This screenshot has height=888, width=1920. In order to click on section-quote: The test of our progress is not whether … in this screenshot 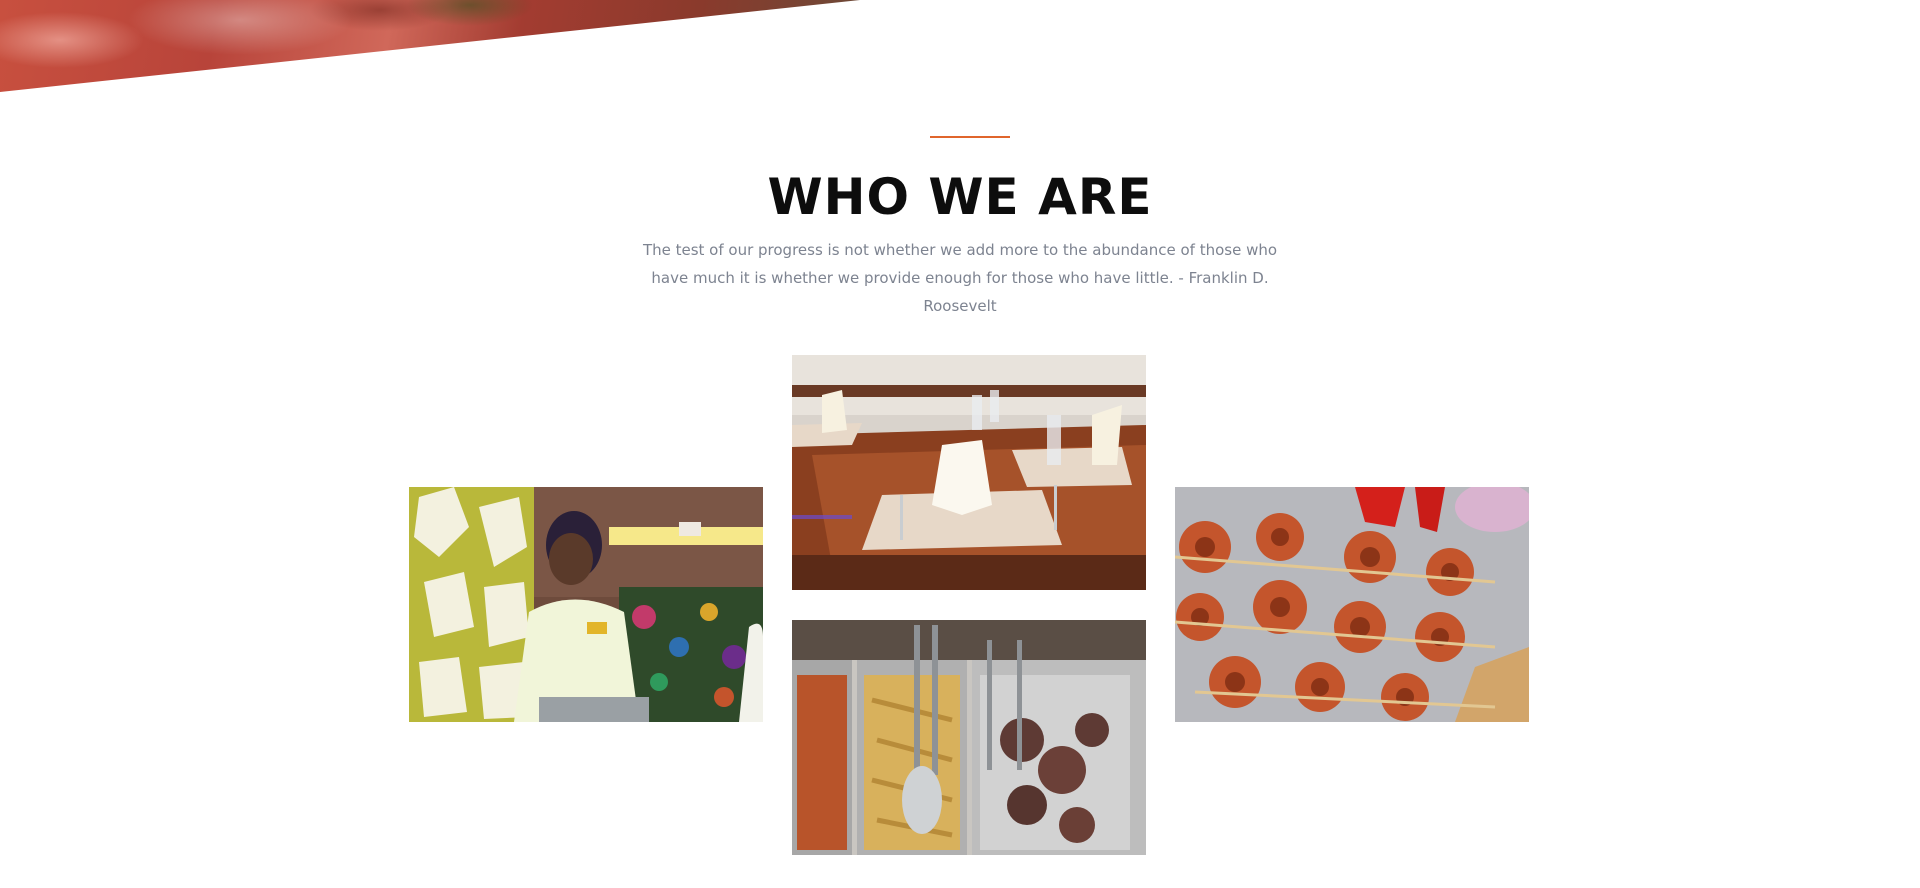, I will do `click(960, 278)`.